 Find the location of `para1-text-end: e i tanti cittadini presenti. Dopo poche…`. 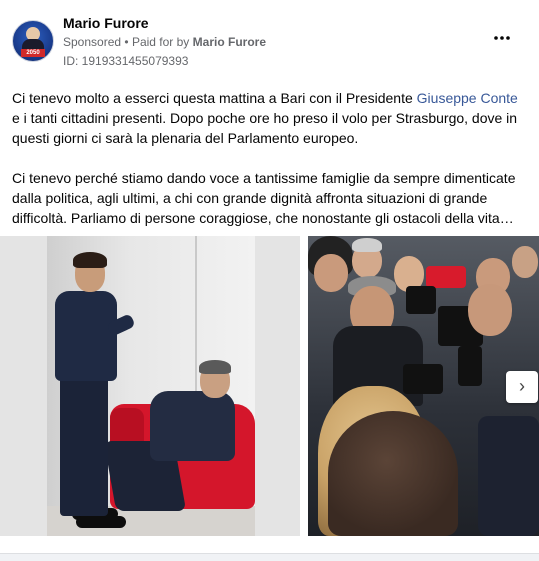

para1-text-end: e i tanti cittadini presenti. Dopo poche… is located at coordinates (265, 128).